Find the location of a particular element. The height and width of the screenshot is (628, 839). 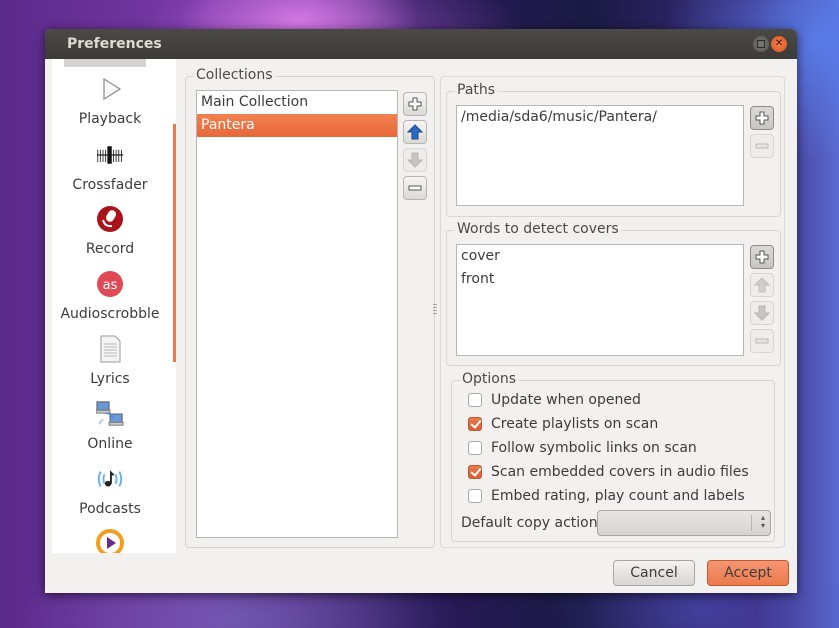

follow-symlinks-checkbox: Follow symbolic links on scan is located at coordinates (582, 448).